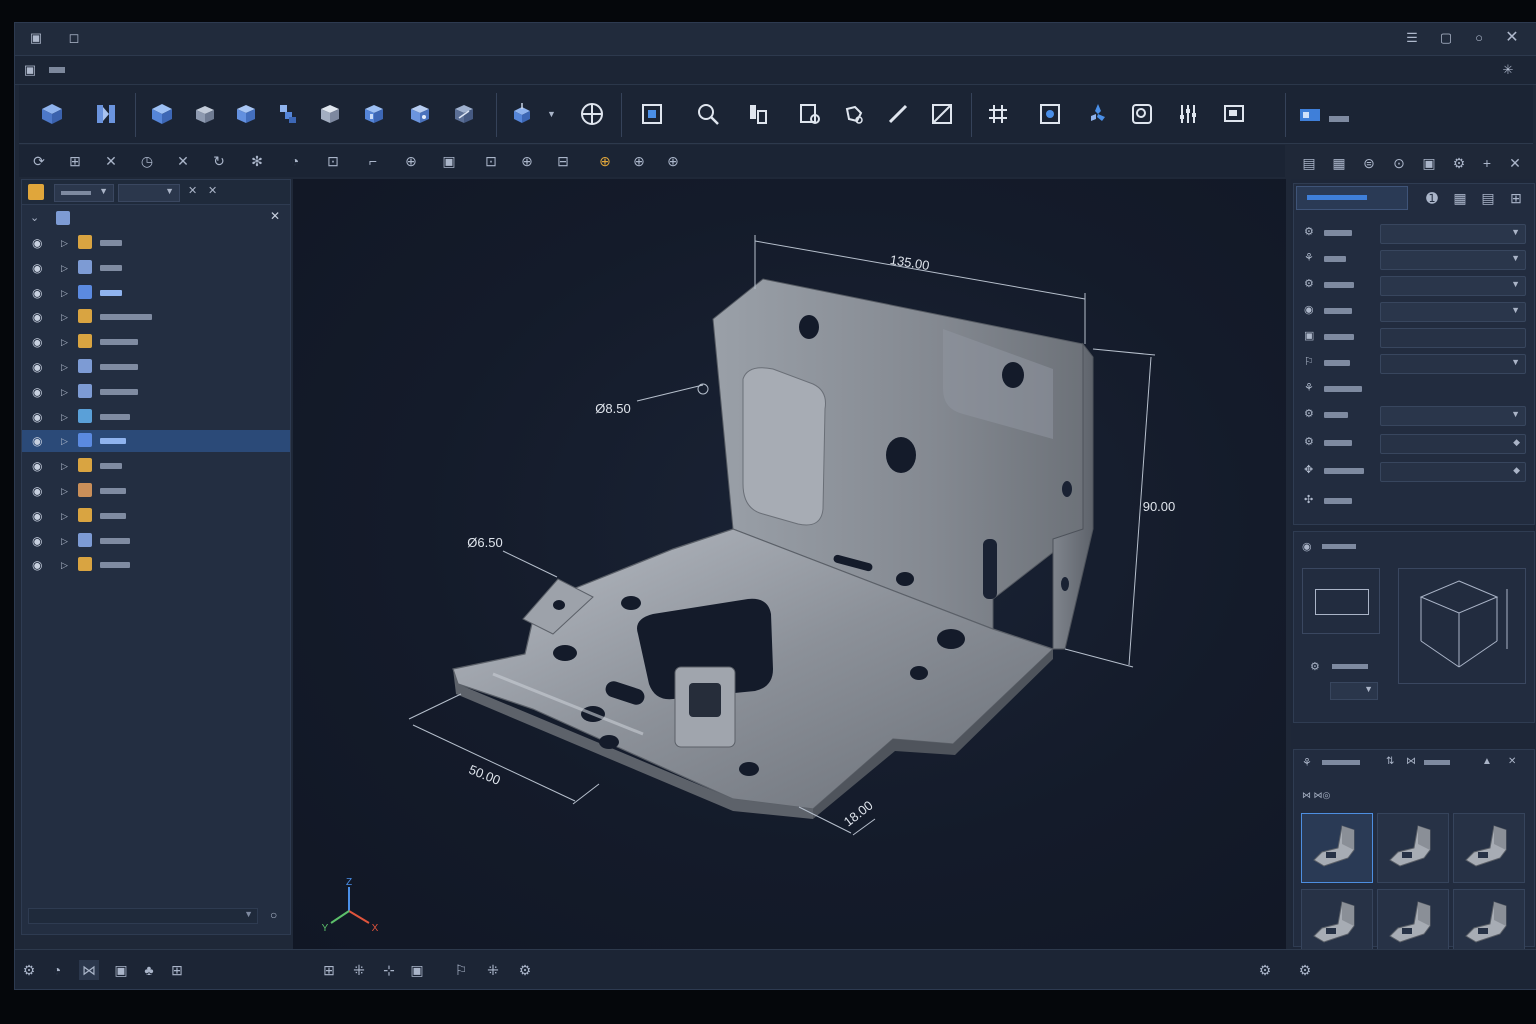  What do you see at coordinates (449, 161) in the screenshot?
I see `view-cube-icon: ▣` at bounding box center [449, 161].